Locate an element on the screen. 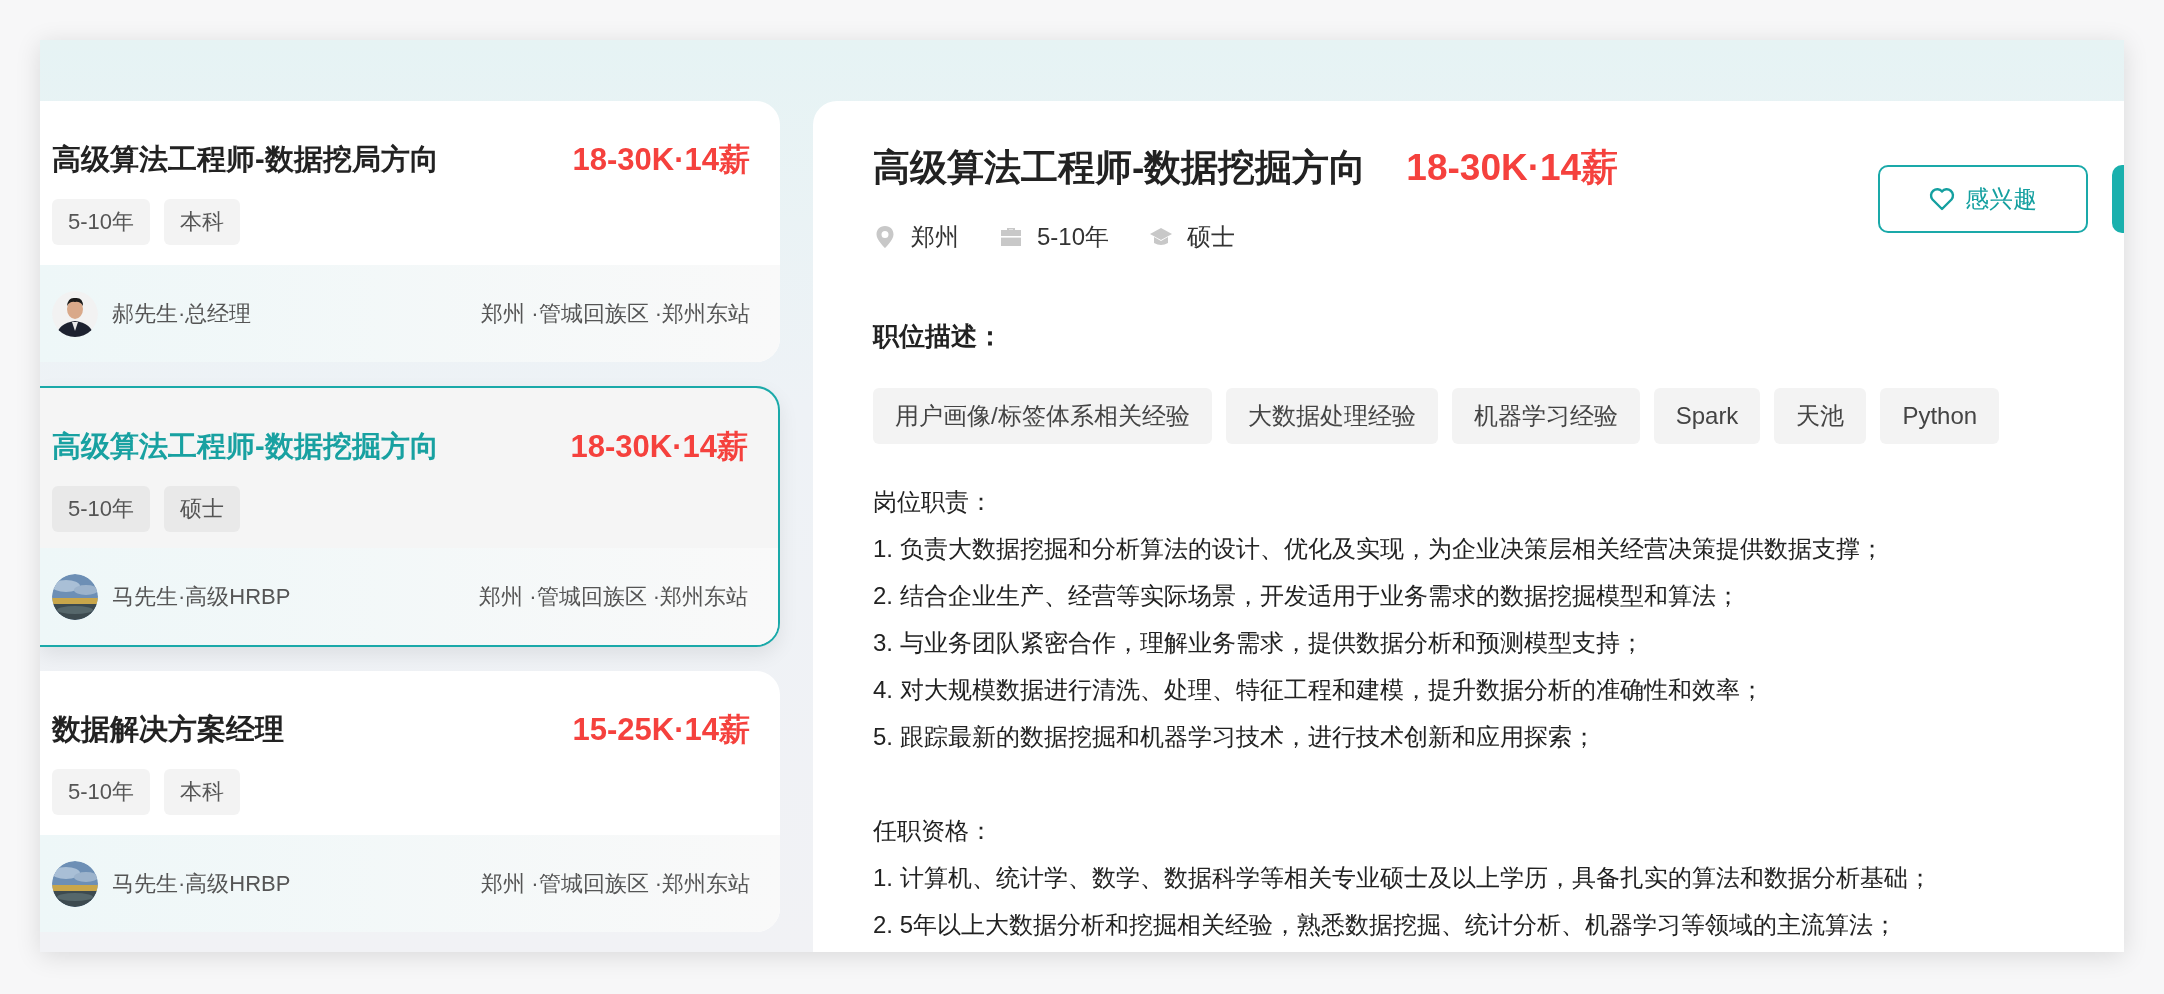 Image resolution: width=2164 pixels, height=994 pixels. description-line: 5. 跟踪最新的数据挖掘和机器学习技术，进行技术创新和应用探索； is located at coordinates (1235, 737).